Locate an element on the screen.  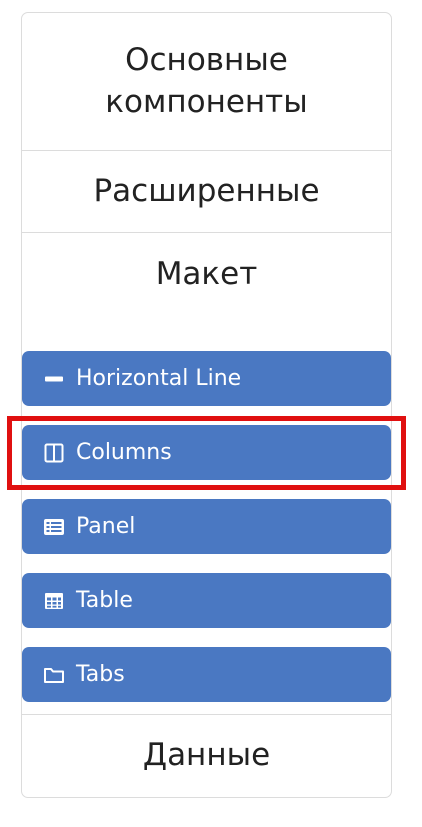
component-panel: Panel is located at coordinates (206, 526).